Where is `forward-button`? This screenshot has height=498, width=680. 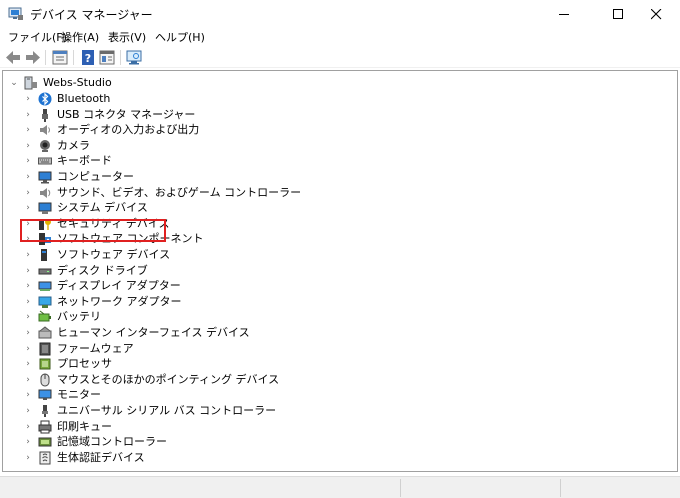
forward-button is located at coordinates (33, 57).